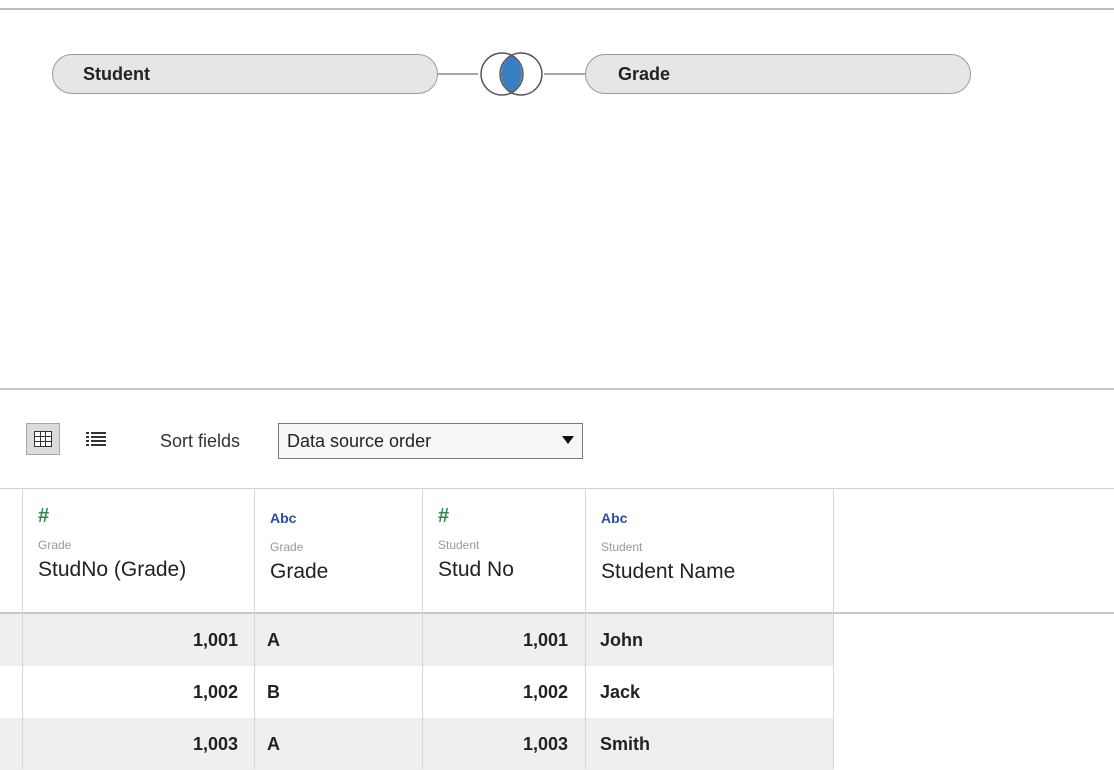 The image size is (1114, 770). Describe the element at coordinates (620, 692) in the screenshot. I see `cell-student-name: Jack` at that location.